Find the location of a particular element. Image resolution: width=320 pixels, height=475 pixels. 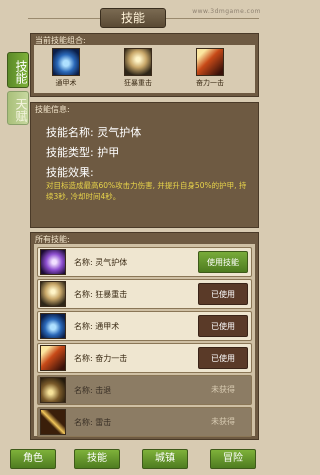

thunder-icon is located at coordinates (53, 422).